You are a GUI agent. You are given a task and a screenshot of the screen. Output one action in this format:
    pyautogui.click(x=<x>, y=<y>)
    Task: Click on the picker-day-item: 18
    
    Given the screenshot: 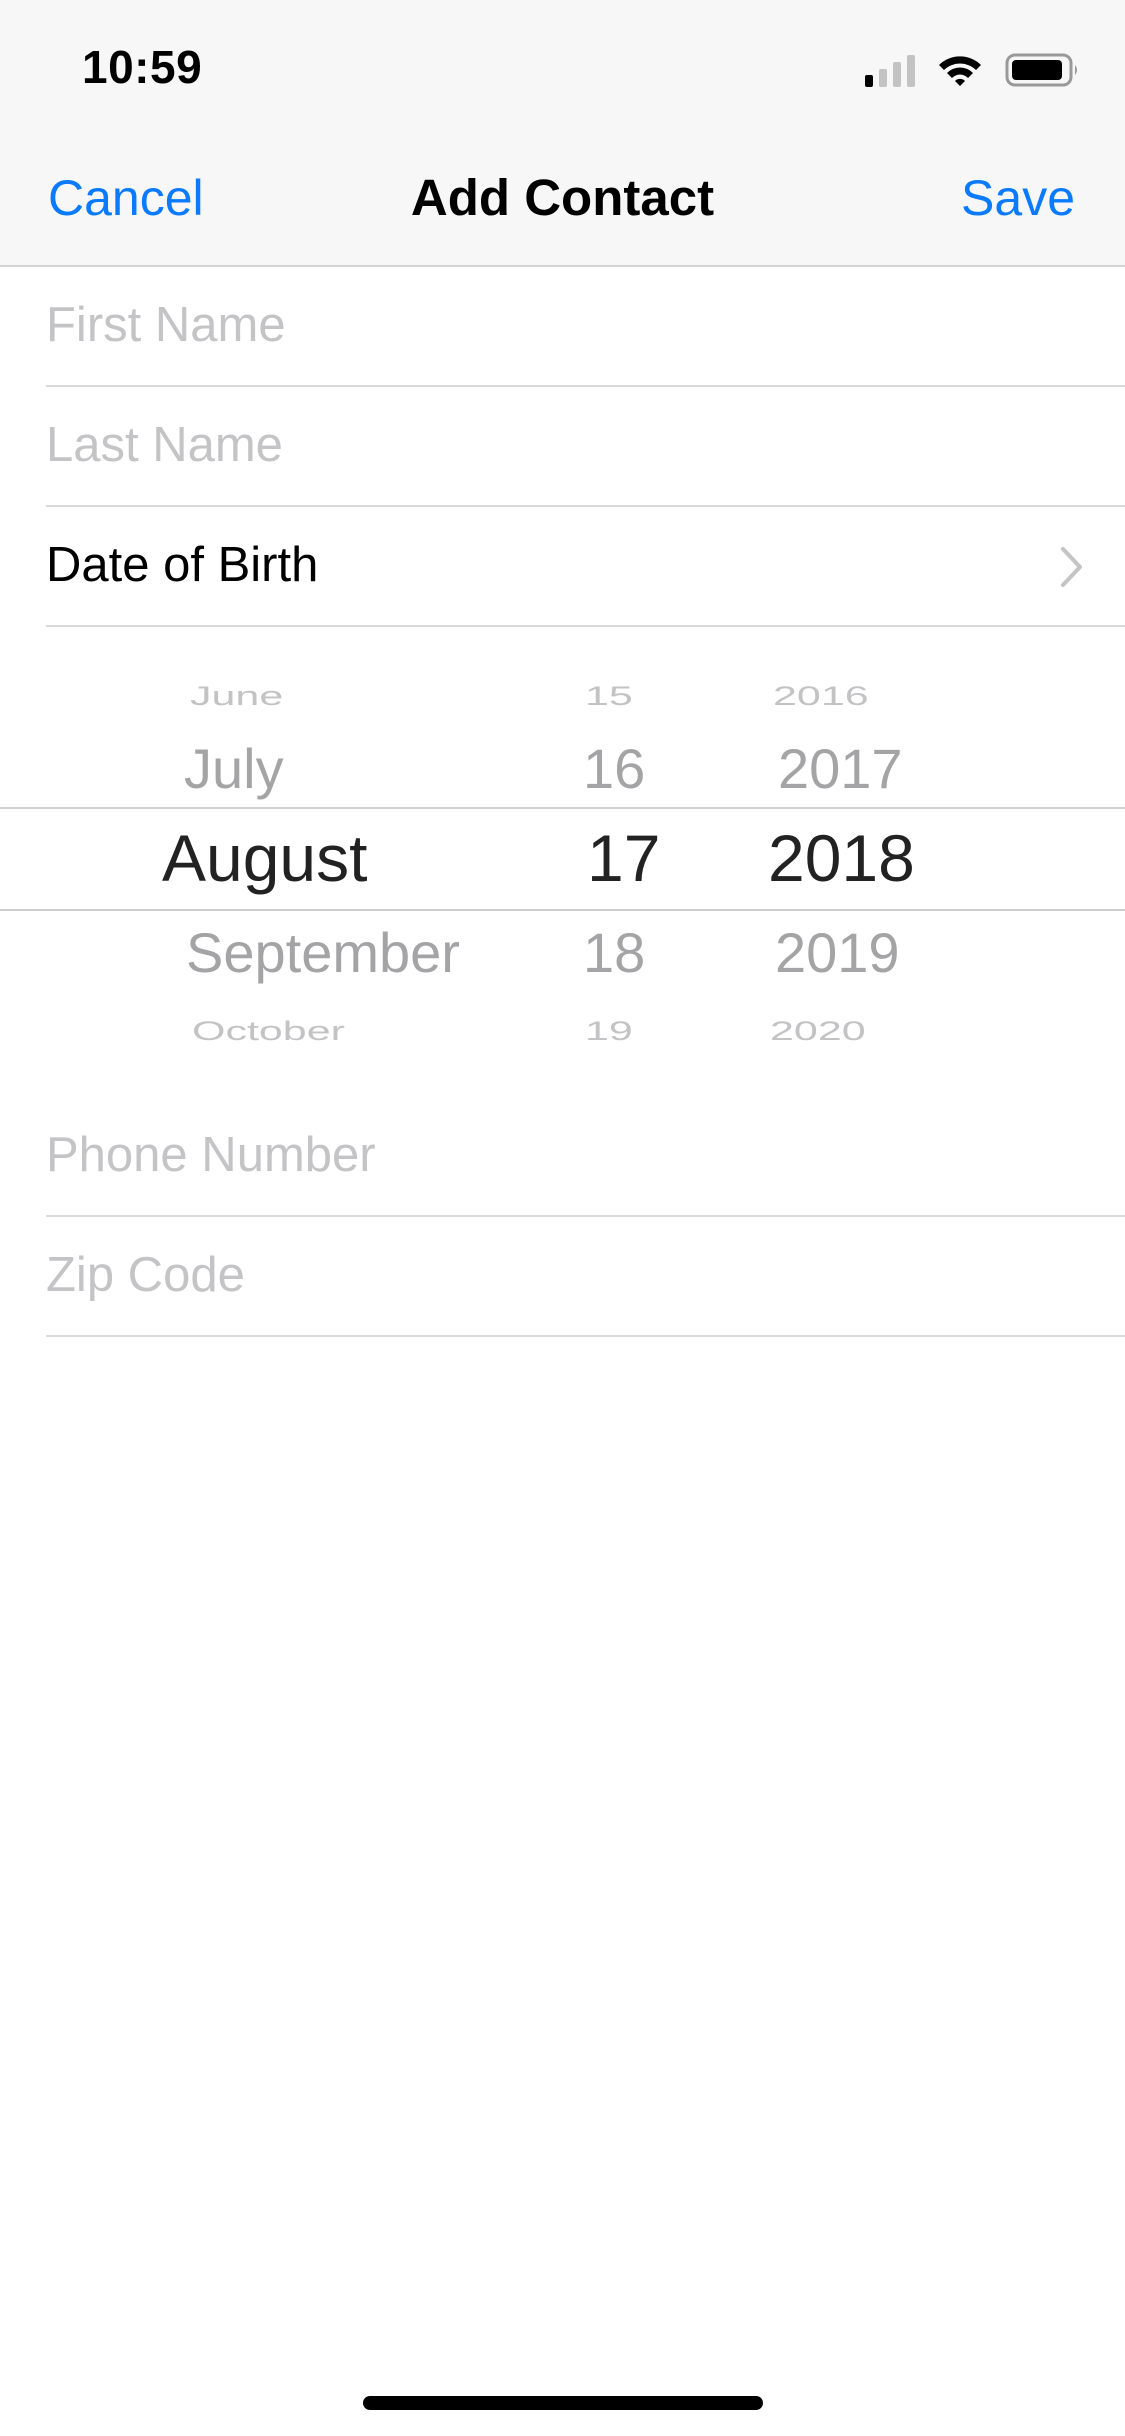 What is the action you would take?
    pyautogui.click(x=614, y=953)
    